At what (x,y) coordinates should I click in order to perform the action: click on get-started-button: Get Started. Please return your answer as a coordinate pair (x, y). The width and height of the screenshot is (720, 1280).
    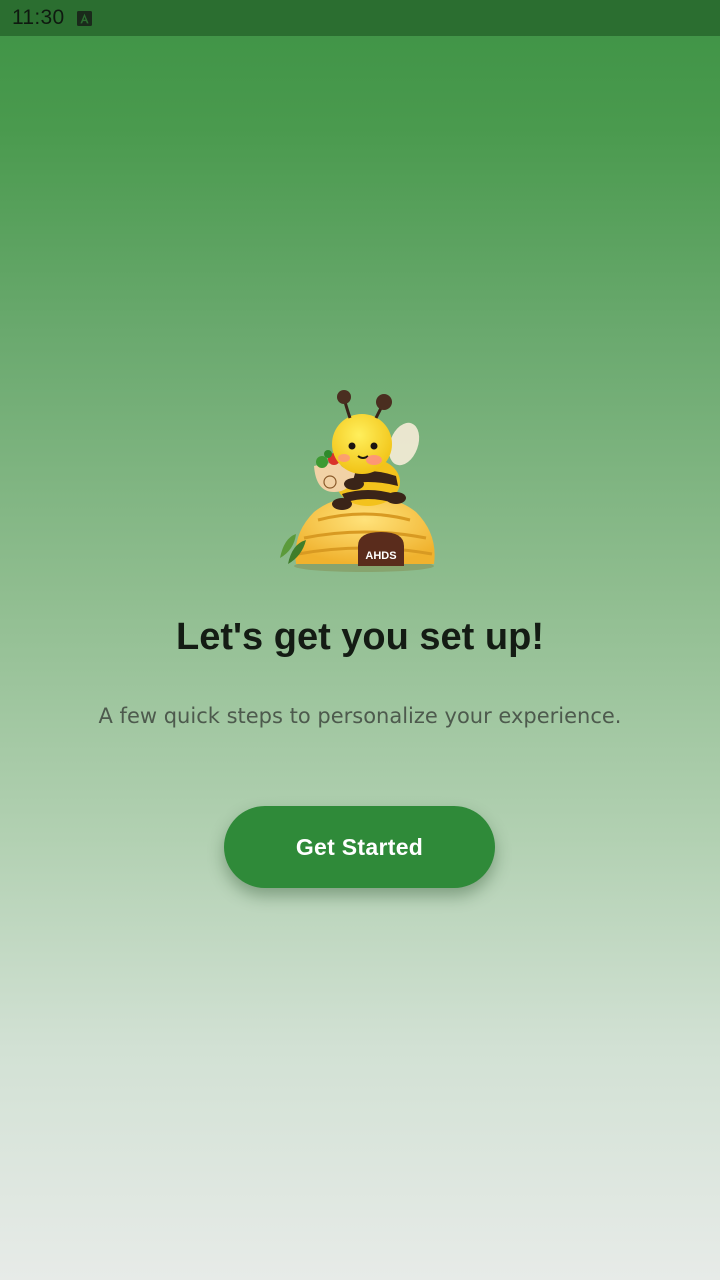
    Looking at the image, I should click on (359, 847).